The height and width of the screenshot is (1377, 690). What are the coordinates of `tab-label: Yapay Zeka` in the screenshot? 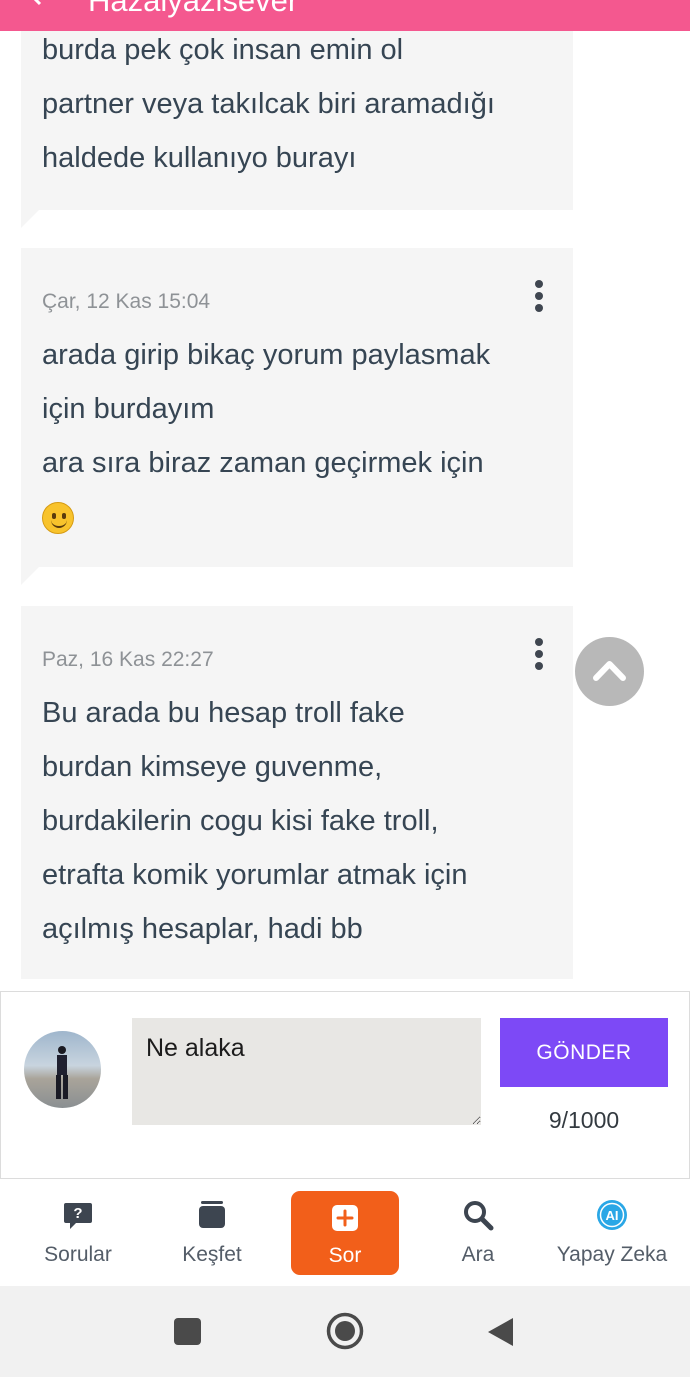 It's located at (612, 1254).